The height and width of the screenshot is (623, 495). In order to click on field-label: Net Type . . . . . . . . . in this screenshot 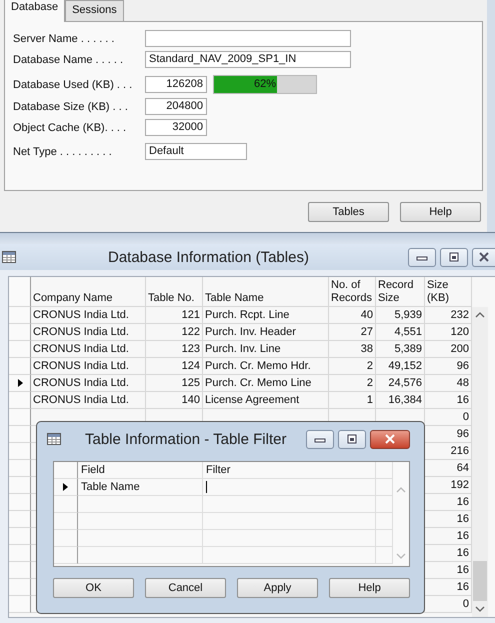, I will do `click(63, 152)`.